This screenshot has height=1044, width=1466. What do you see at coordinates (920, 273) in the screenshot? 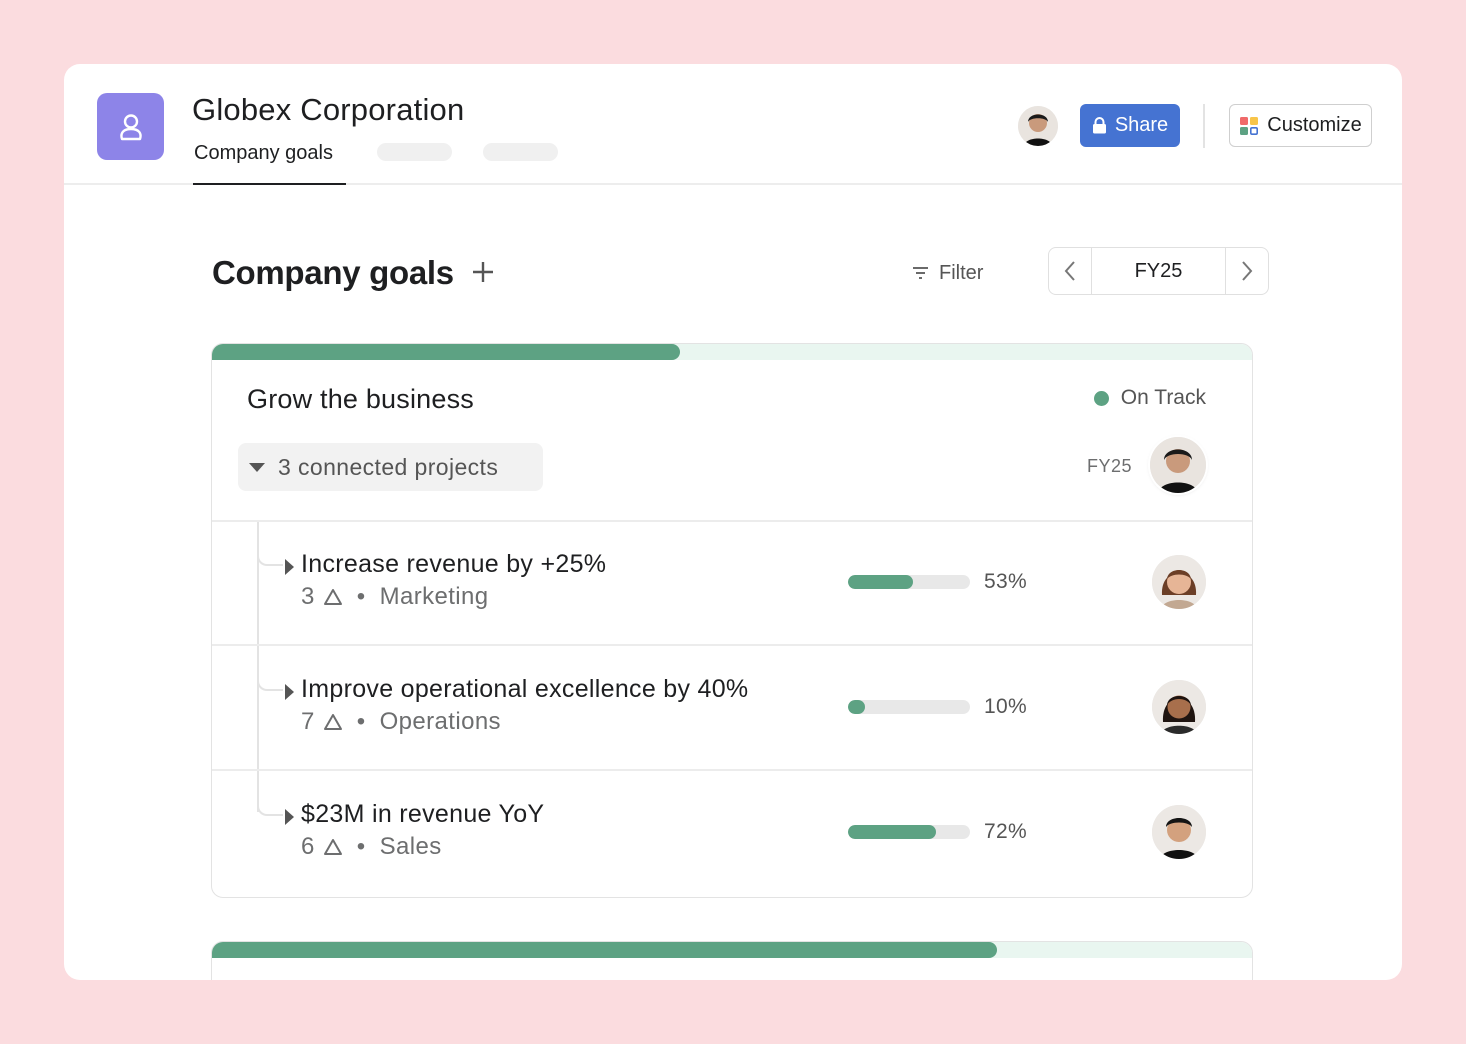
I see `filter-icon` at bounding box center [920, 273].